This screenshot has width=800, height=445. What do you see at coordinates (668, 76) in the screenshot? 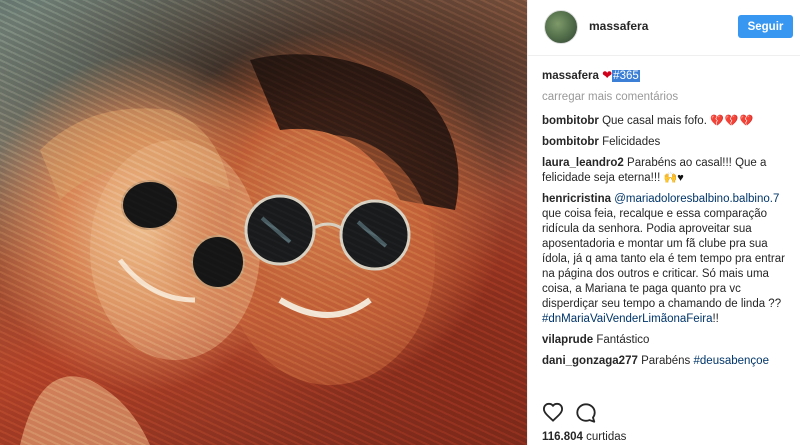
I see `caption: massafera ❤#365` at bounding box center [668, 76].